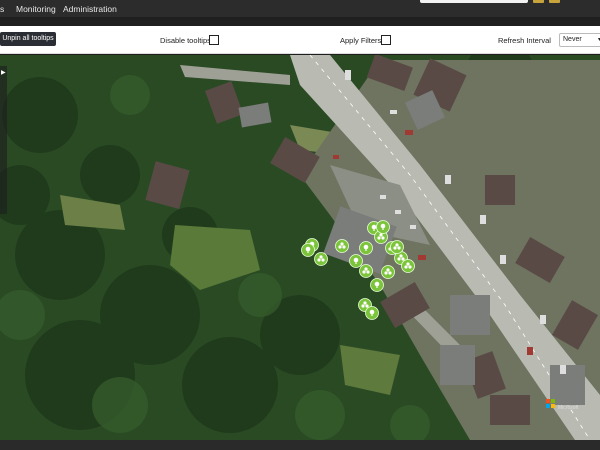 This screenshot has height=450, width=600. Describe the element at coordinates (28, 39) in the screenshot. I see `unpin-all-tooltips-button: Unpin all tooltips` at that location.